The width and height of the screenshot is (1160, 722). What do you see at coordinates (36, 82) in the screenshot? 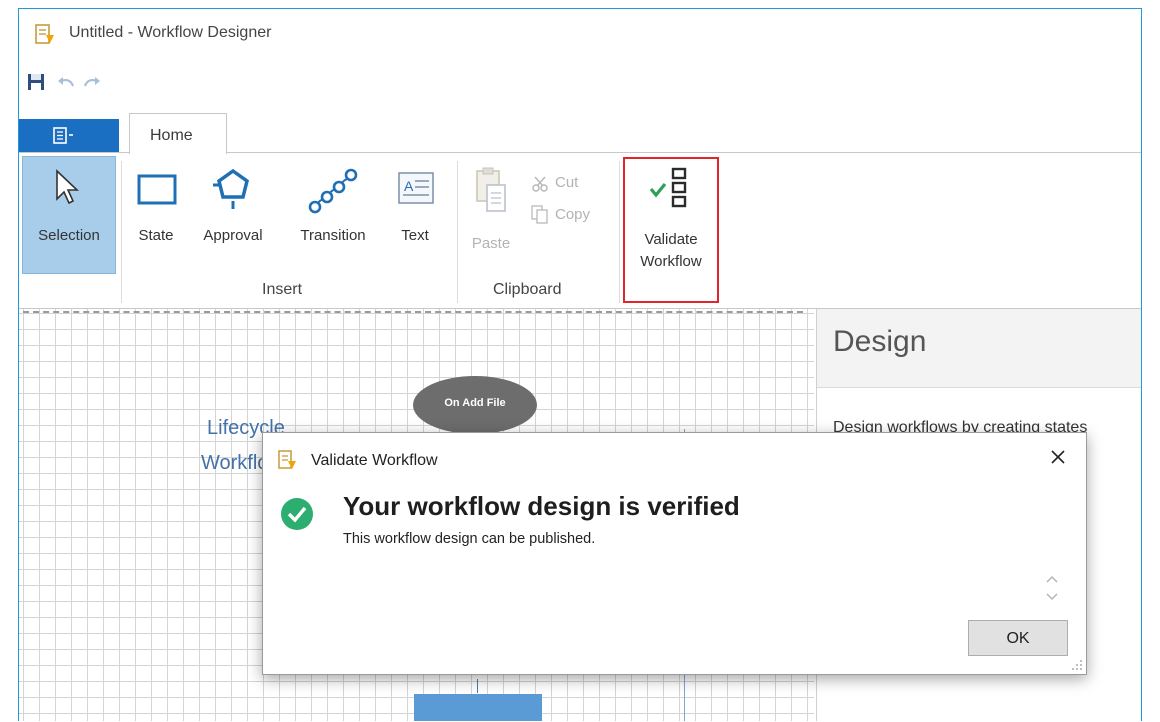
I see `save-icon` at bounding box center [36, 82].